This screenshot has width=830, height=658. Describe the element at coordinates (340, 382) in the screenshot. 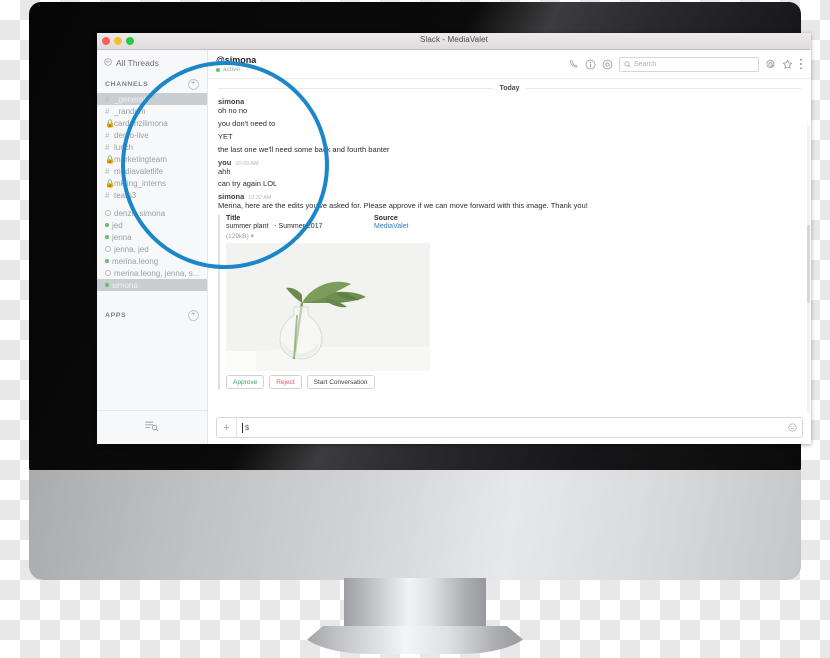

I see `start-conversation-button: Start Conversation` at that location.